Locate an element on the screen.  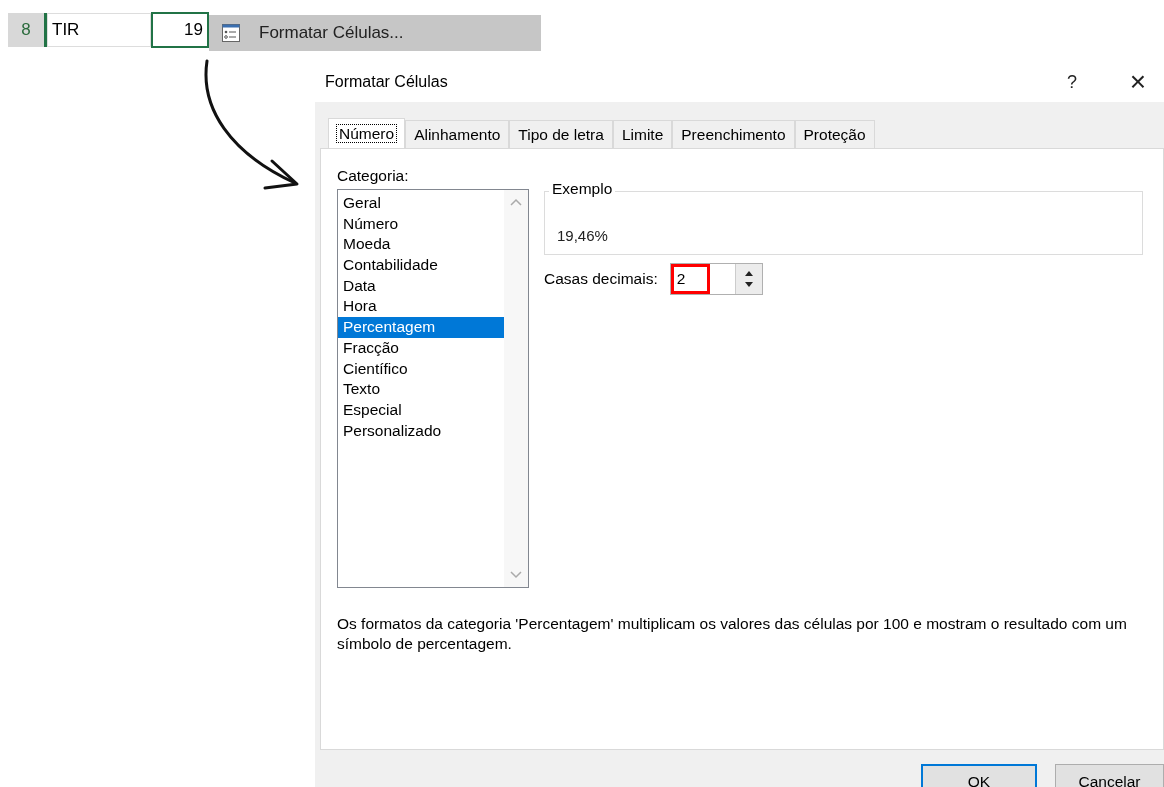
category-item: Moeda is located at coordinates (421, 245).